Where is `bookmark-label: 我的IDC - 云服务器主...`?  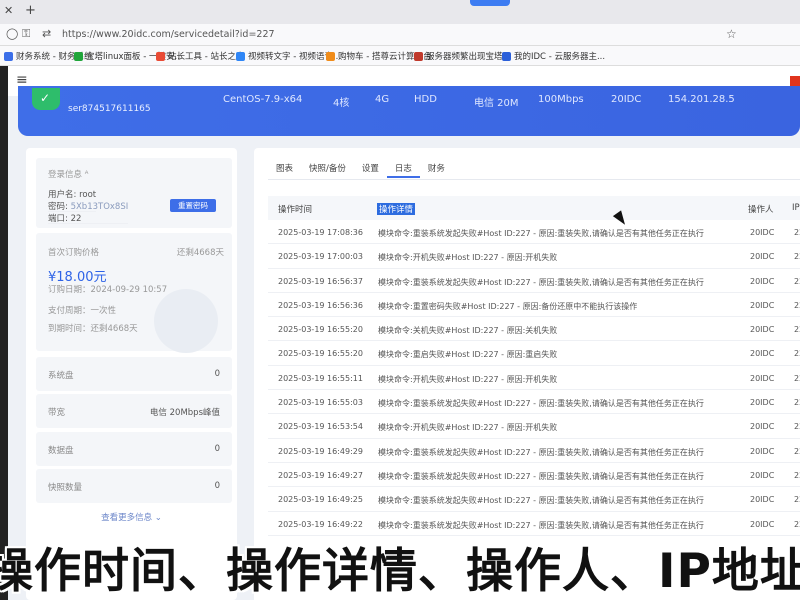 bookmark-label: 我的IDC - 云服务器主... is located at coordinates (560, 57).